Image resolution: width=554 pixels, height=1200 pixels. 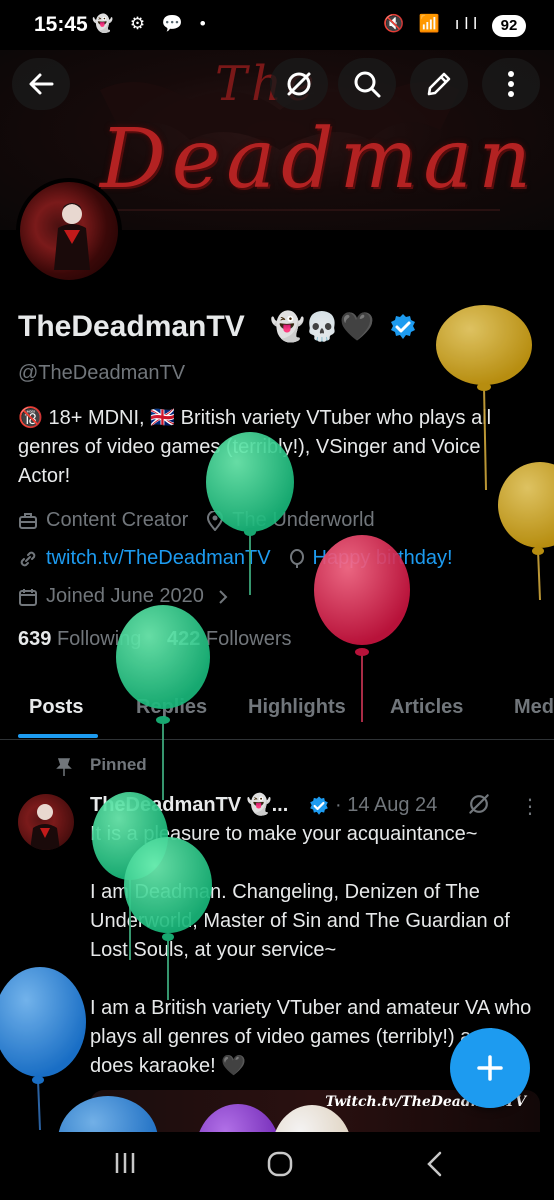 I want to click on following-label: Following, so click(x=99, y=639).